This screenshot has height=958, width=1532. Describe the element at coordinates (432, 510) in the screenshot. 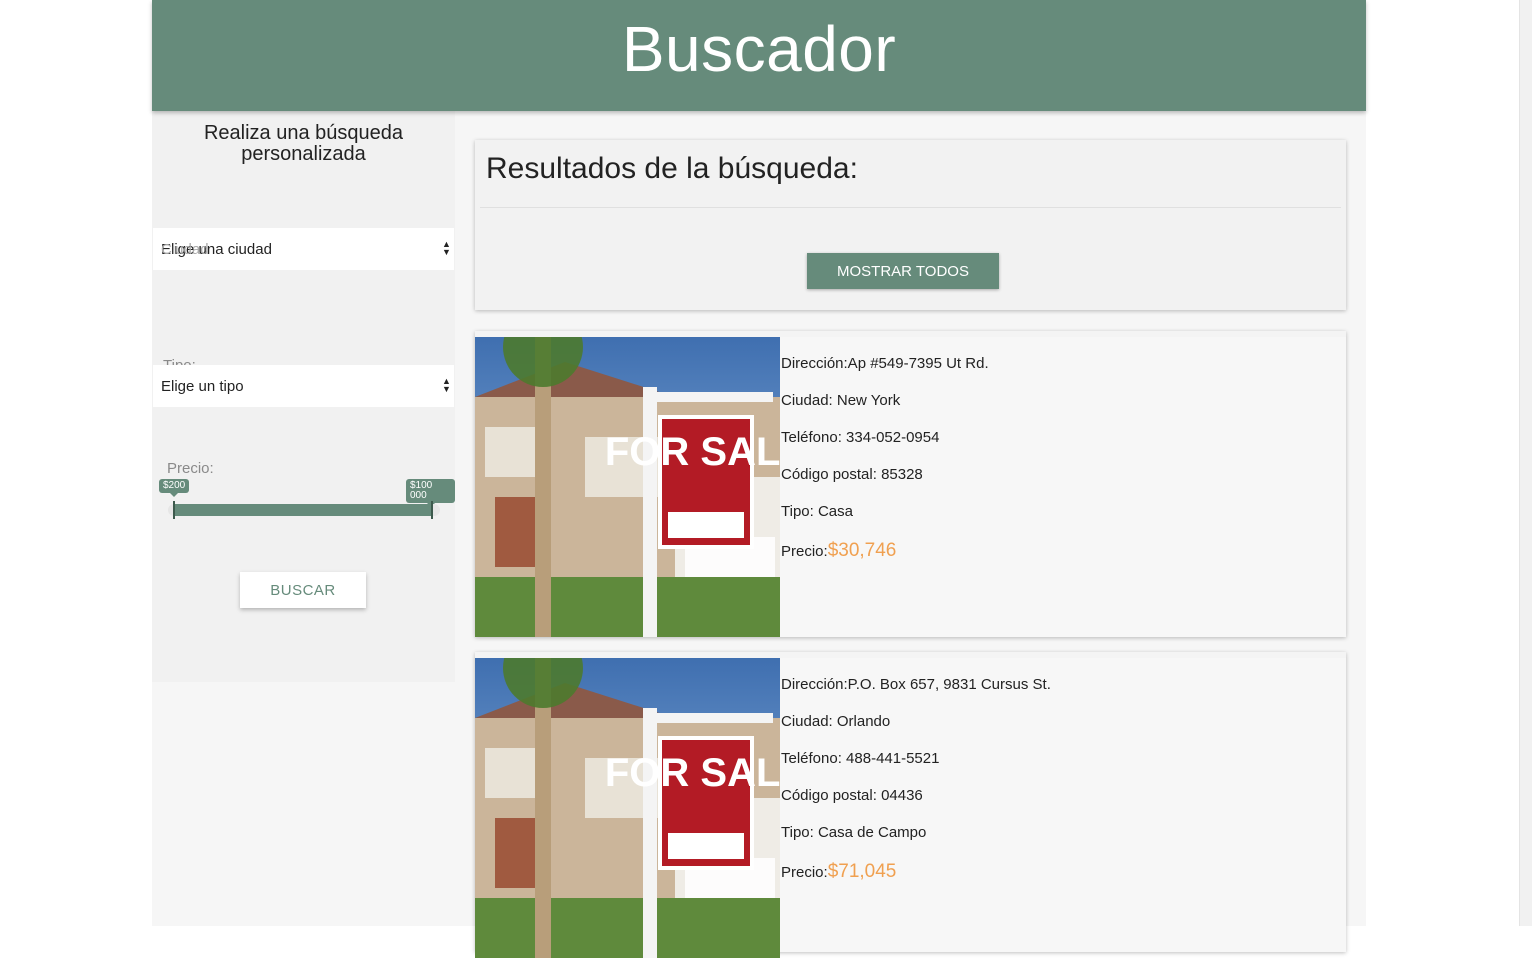

I see `price-slider-max-handle` at that location.